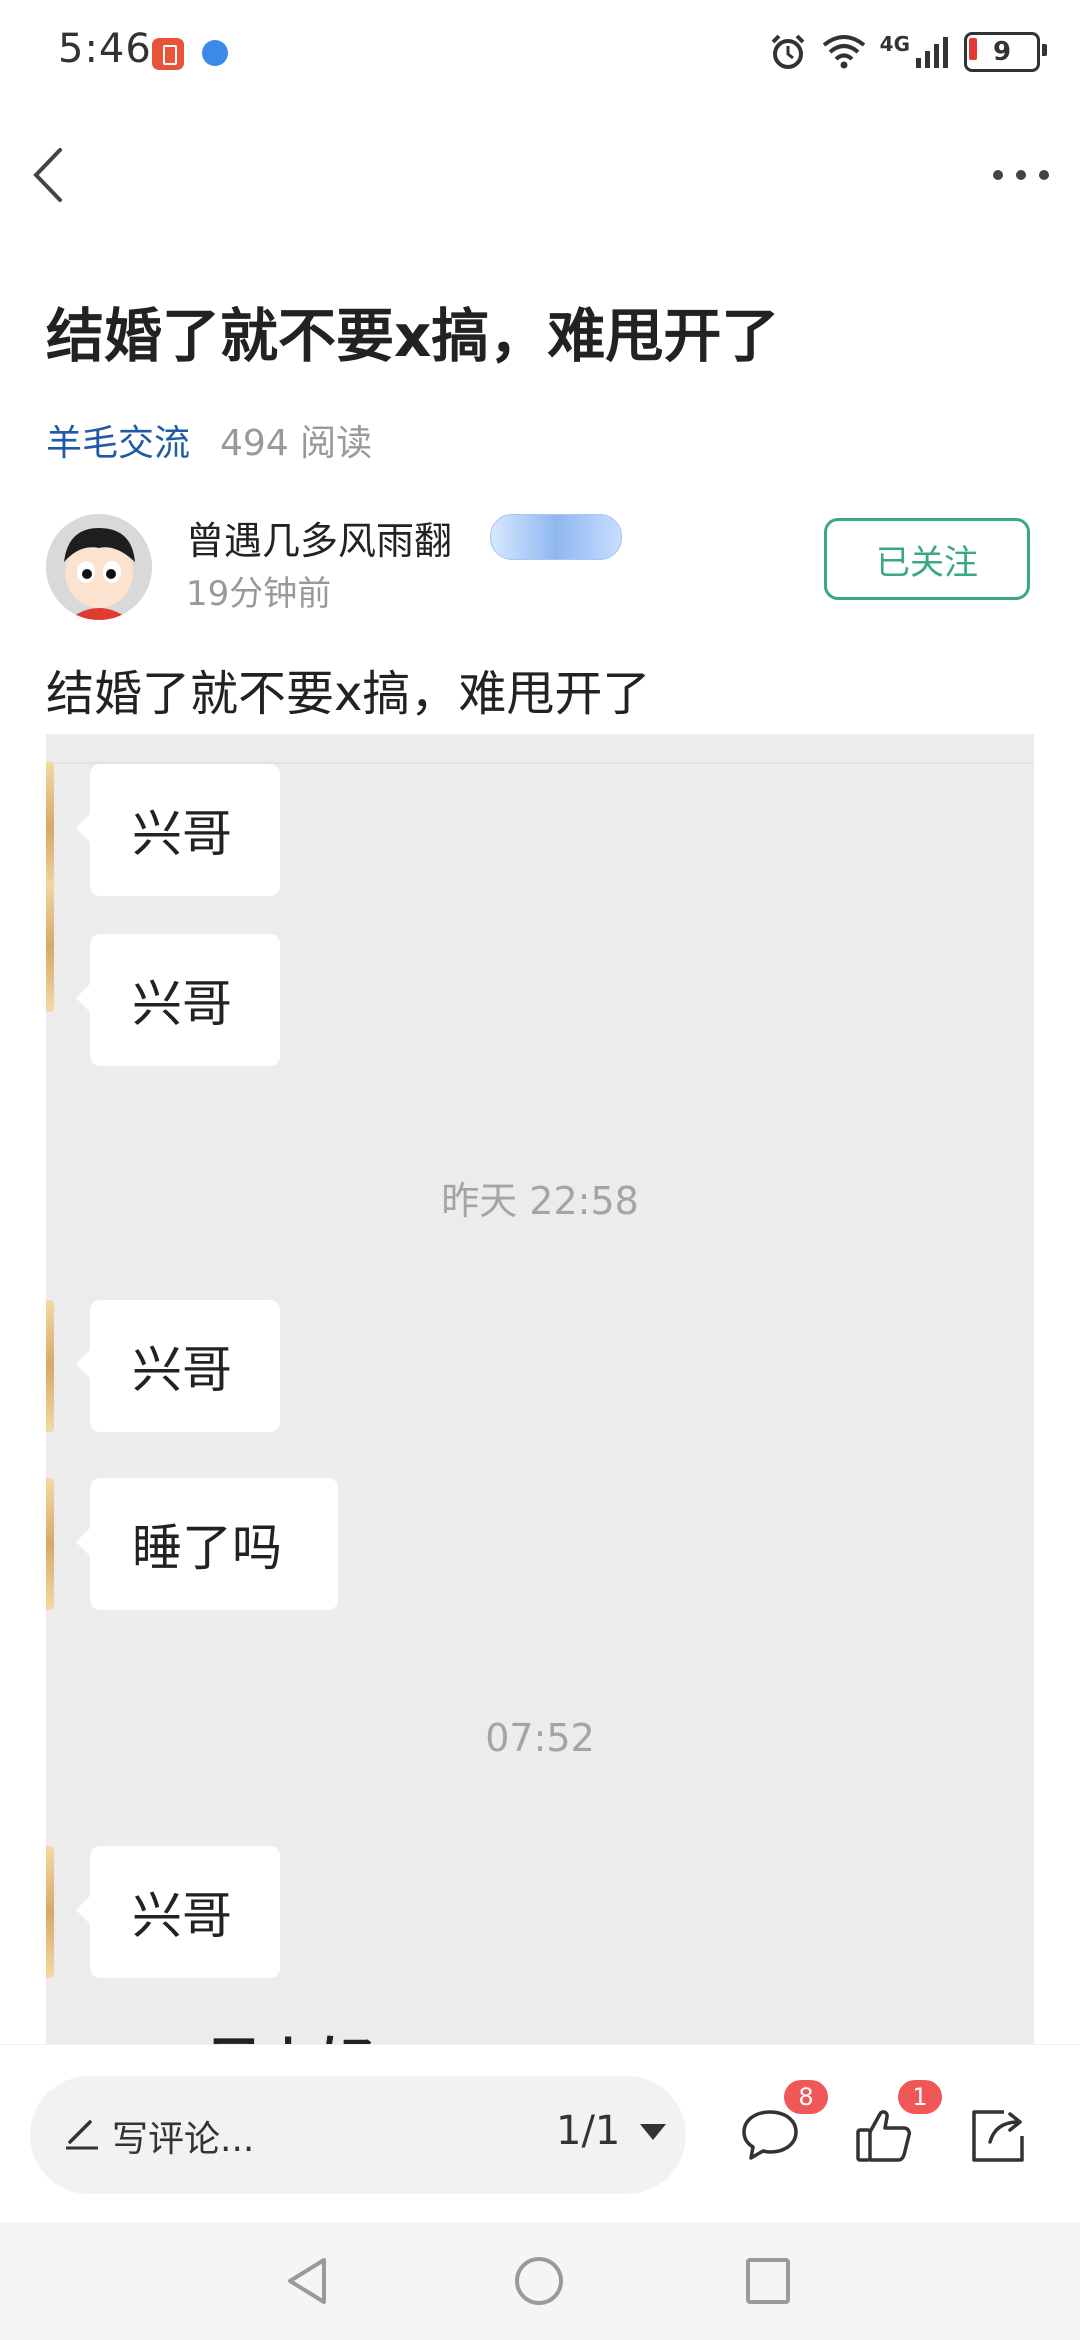 This screenshot has height=2340, width=1080. I want to click on battery-level: 9, so click(1002, 52).